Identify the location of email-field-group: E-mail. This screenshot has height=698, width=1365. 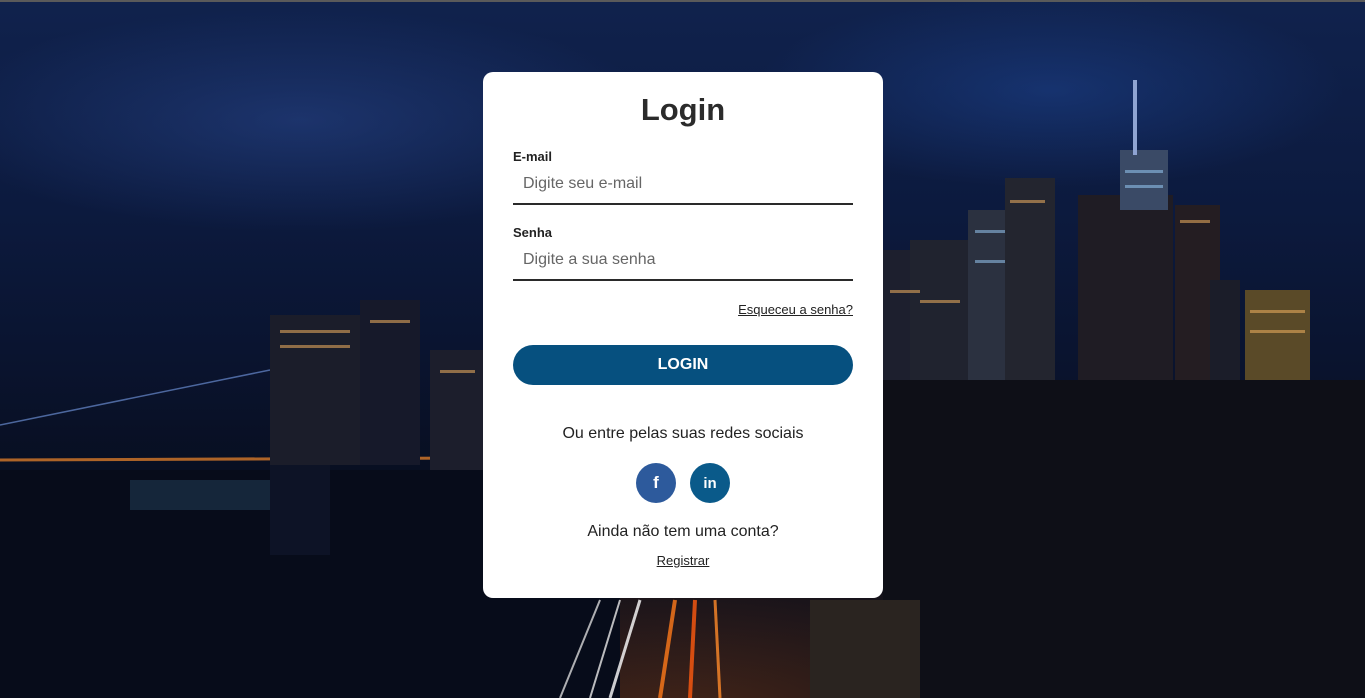
(683, 177).